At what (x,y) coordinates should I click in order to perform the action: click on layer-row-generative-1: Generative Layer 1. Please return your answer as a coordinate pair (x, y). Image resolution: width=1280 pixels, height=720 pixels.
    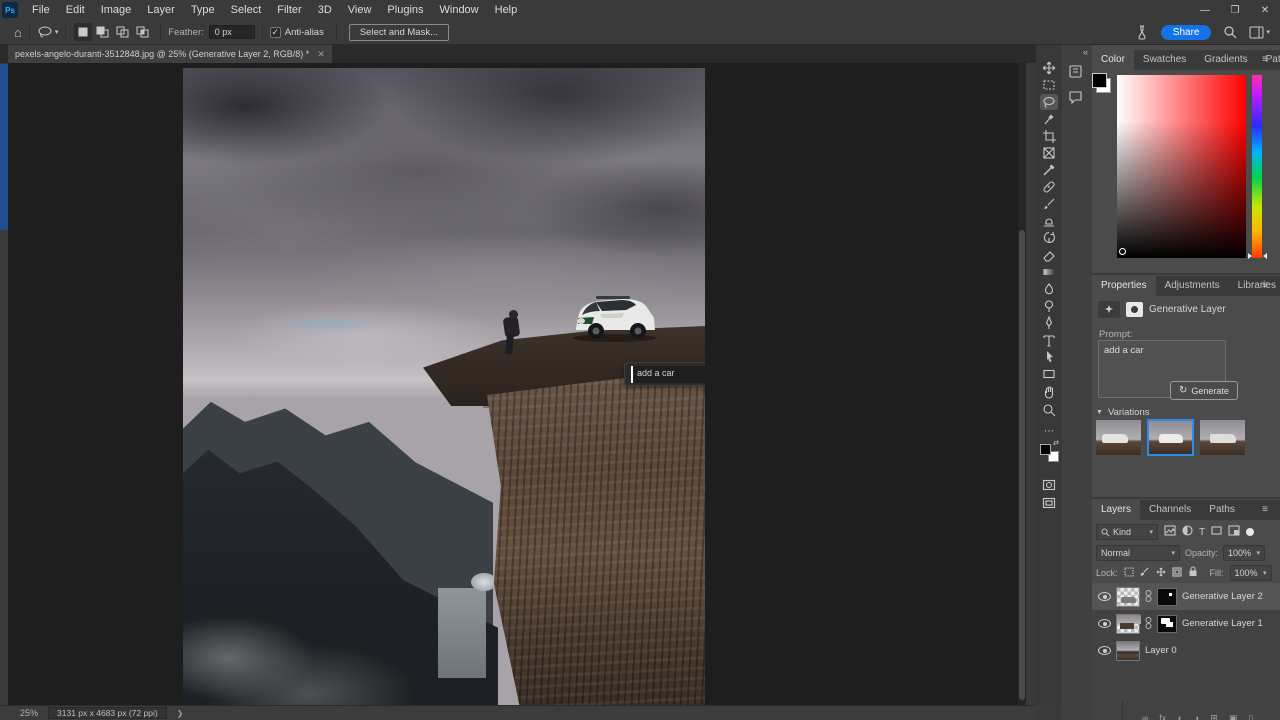
    Looking at the image, I should click on (1186, 623).